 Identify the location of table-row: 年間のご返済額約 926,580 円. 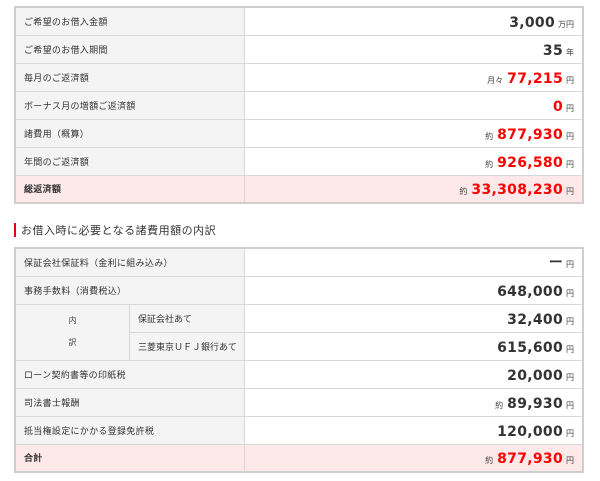
(299, 161).